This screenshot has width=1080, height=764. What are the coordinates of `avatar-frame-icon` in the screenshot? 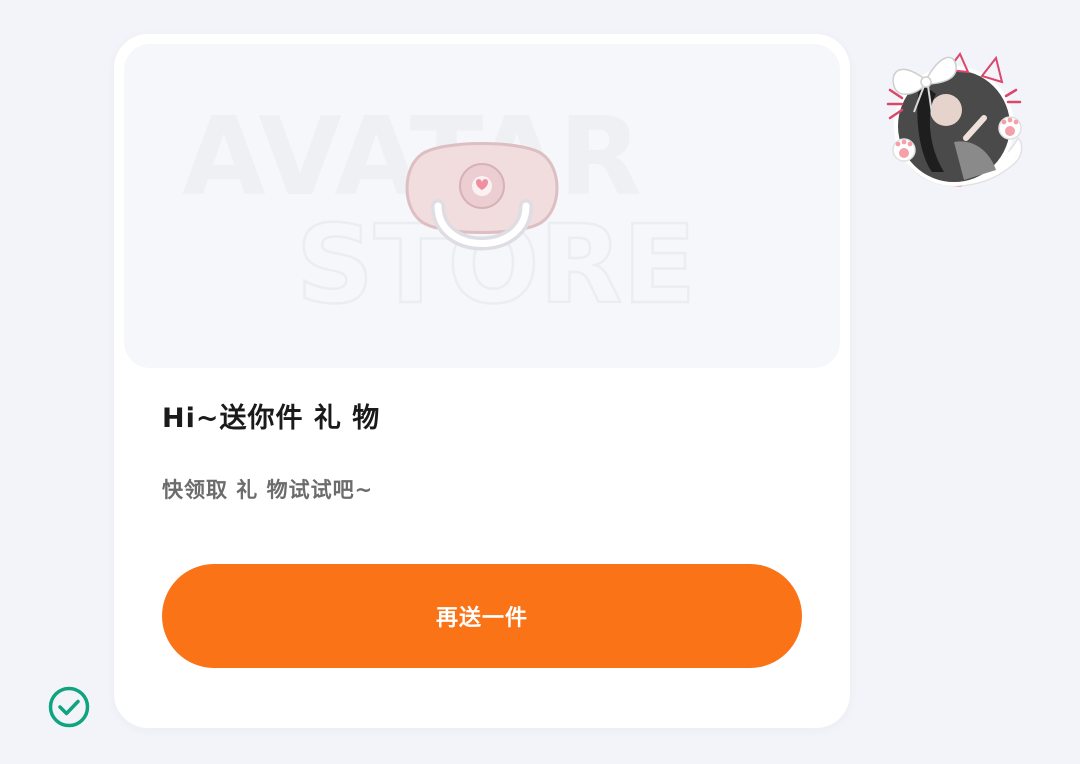 It's located at (954, 119).